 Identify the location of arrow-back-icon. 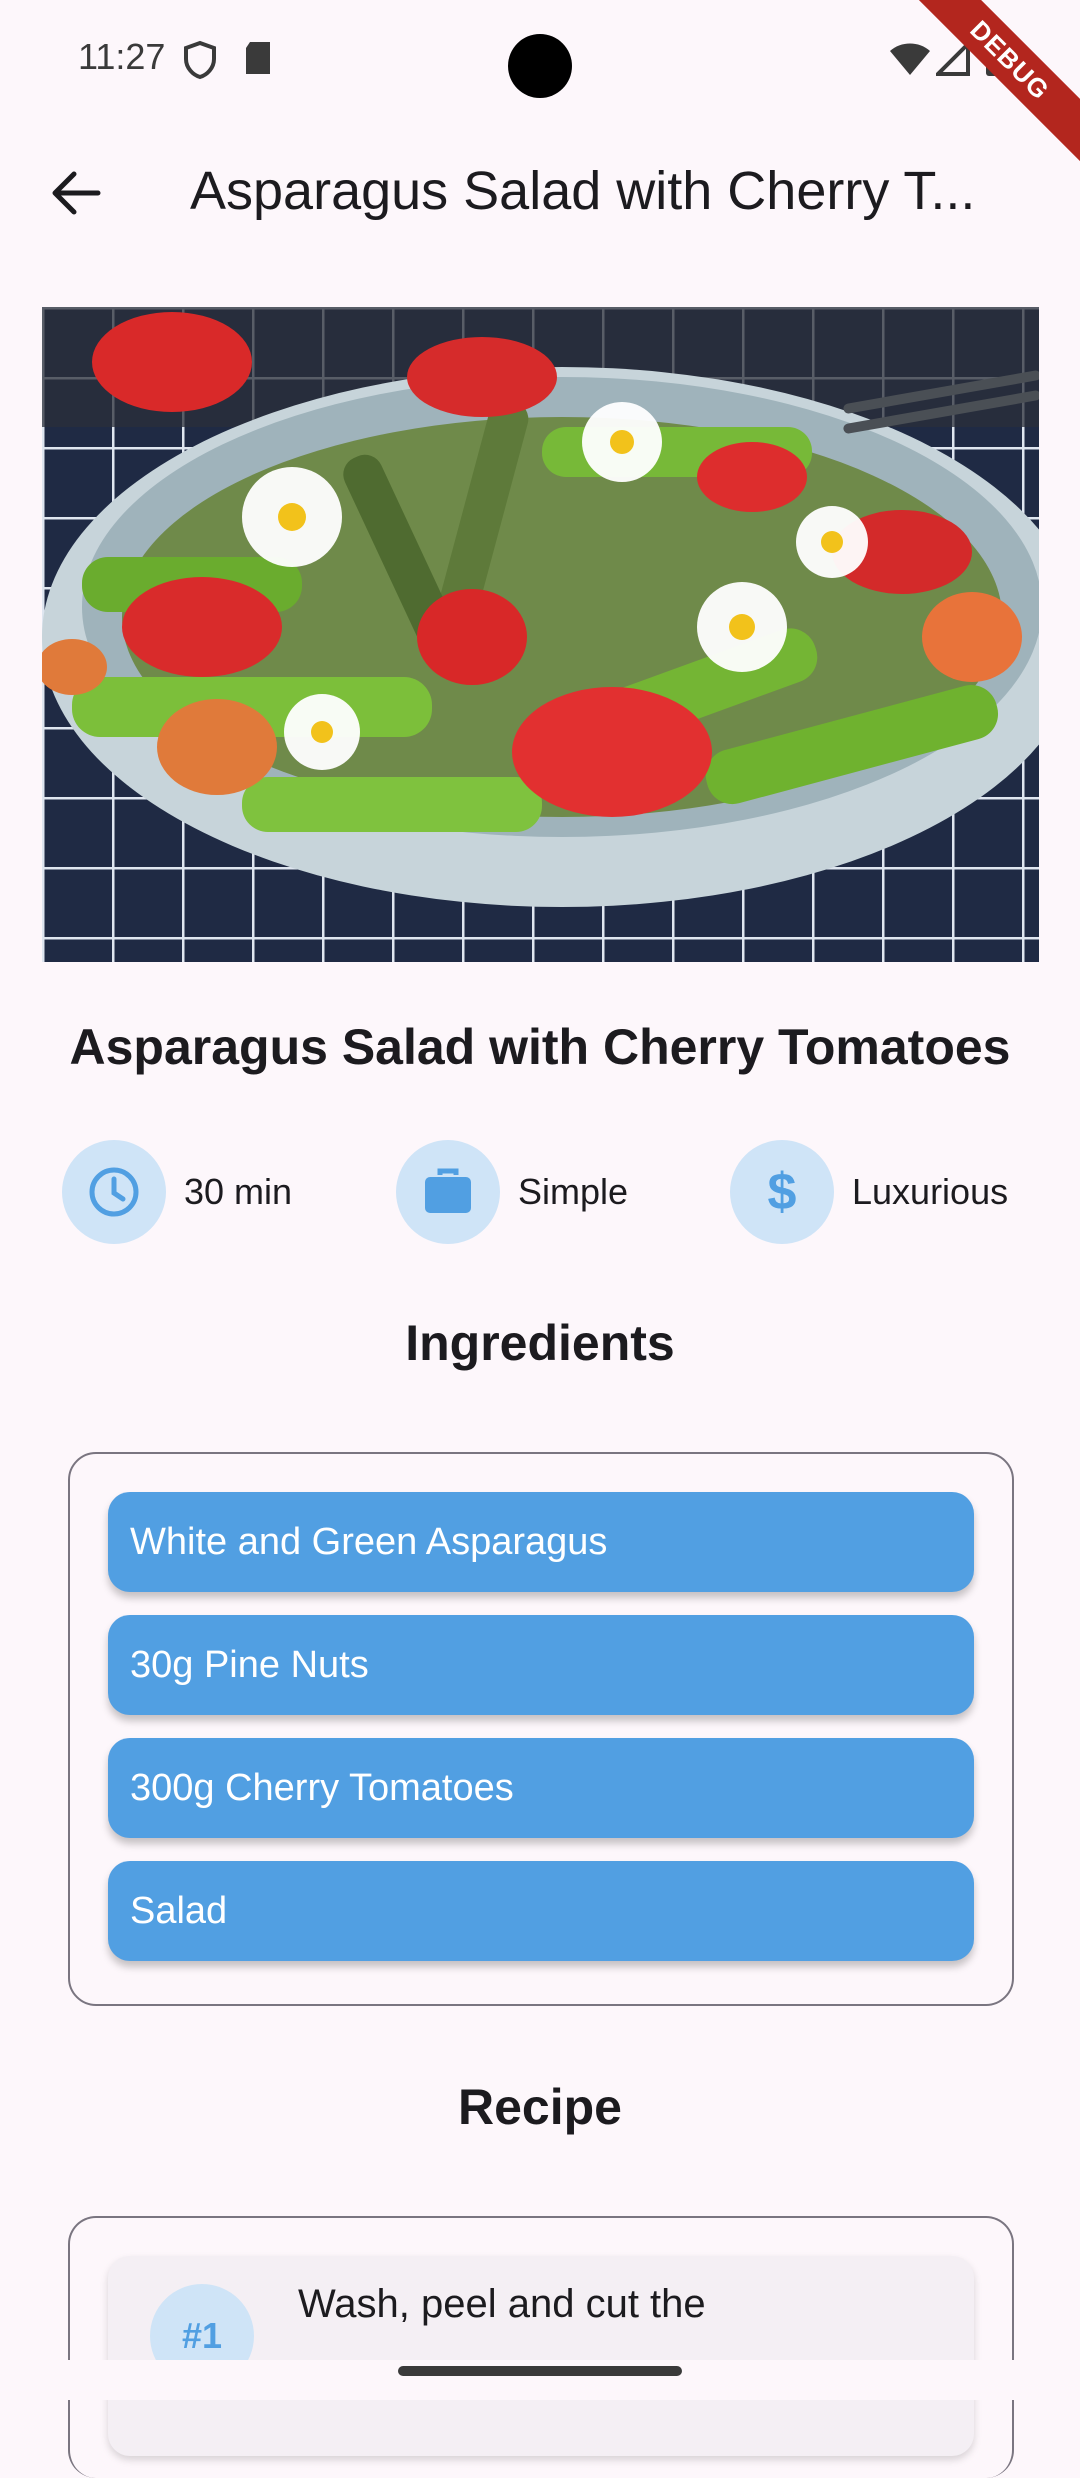
(76, 193).